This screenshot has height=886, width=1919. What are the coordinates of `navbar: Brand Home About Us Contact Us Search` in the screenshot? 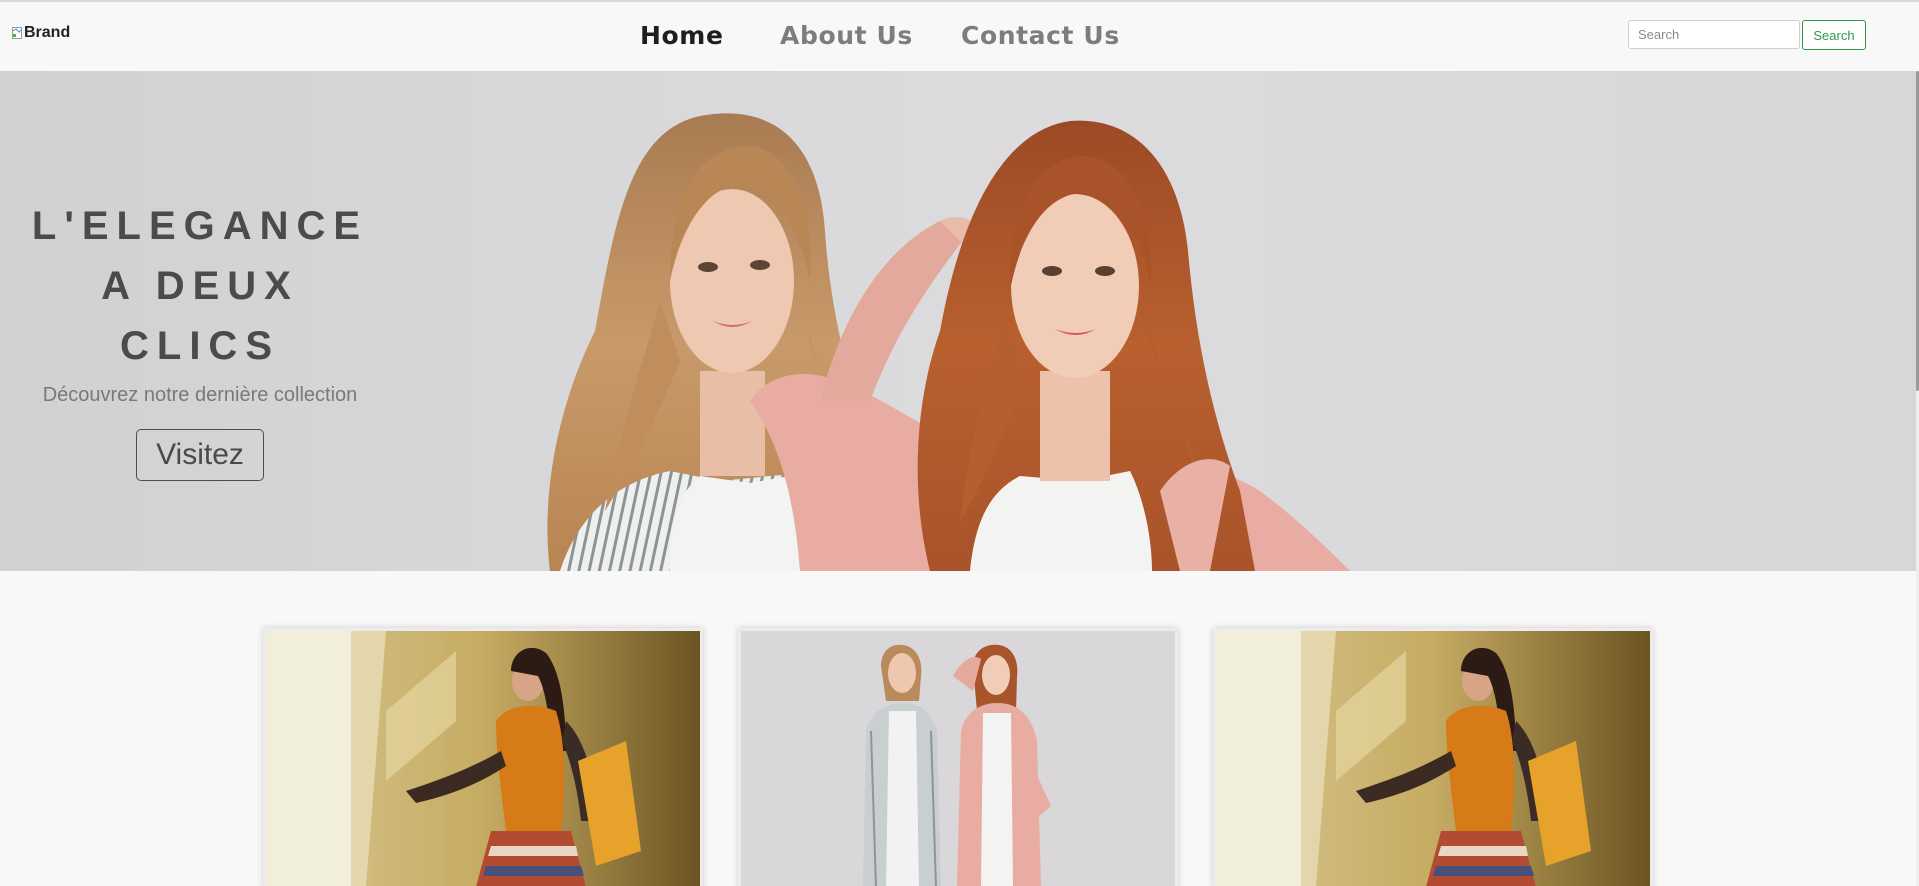 It's located at (959, 36).